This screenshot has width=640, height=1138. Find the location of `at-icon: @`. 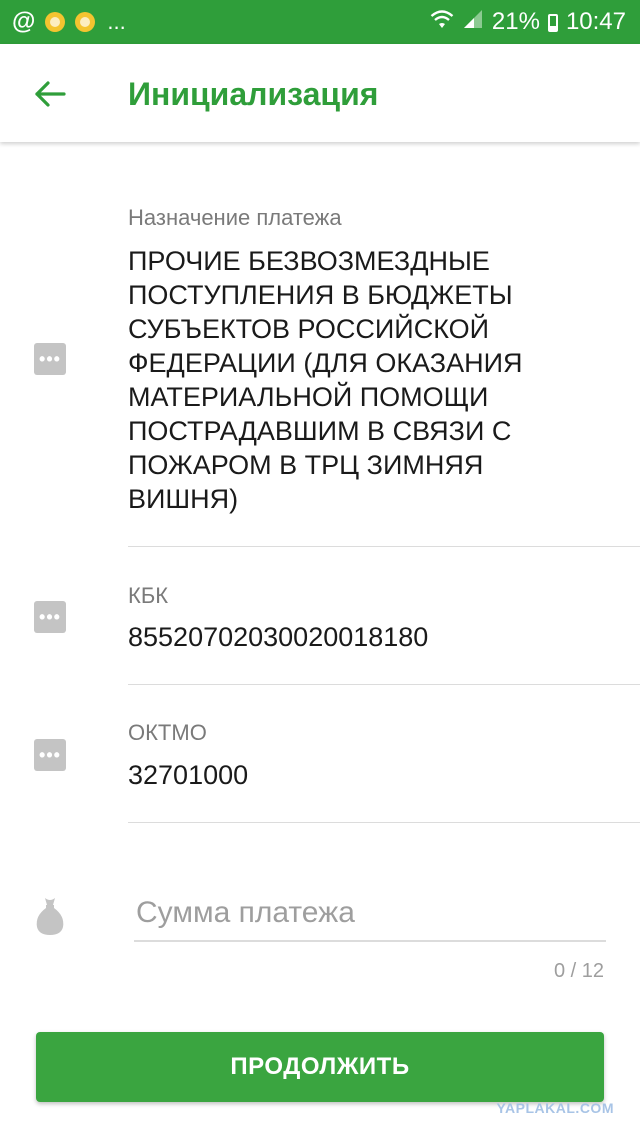

at-icon: @ is located at coordinates (24, 21).